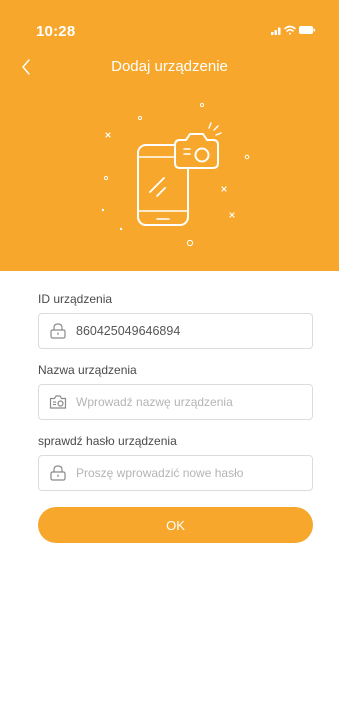 The height and width of the screenshot is (724, 339). I want to click on device-name-input, so click(190, 402).